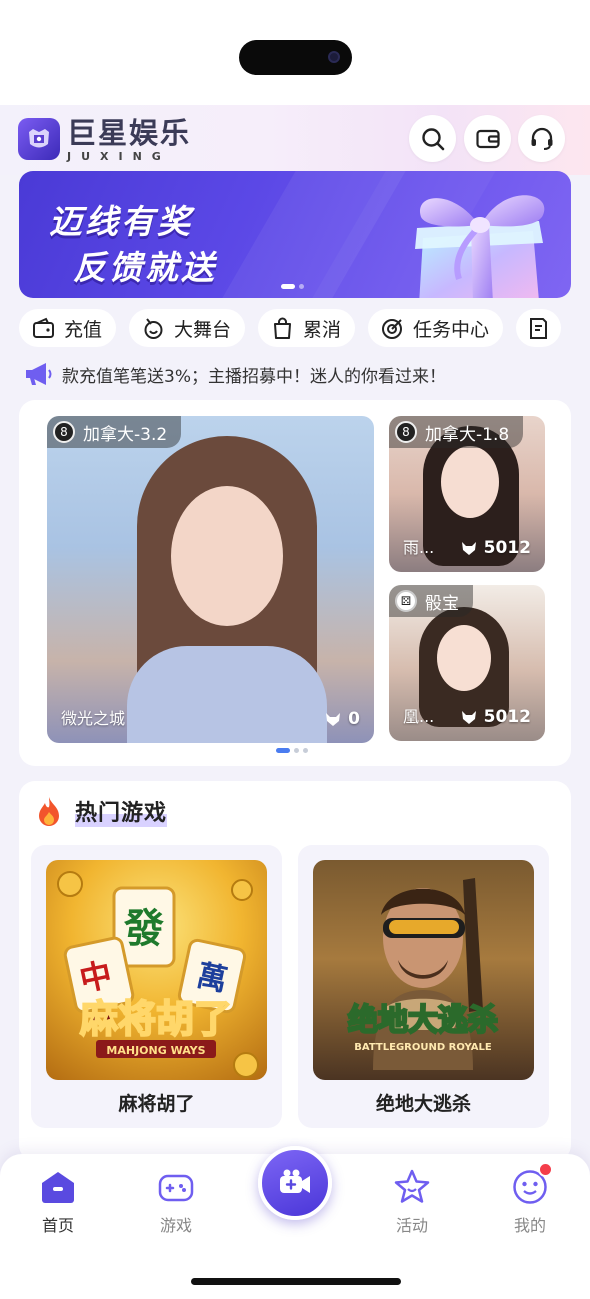 Image resolution: width=590 pixels, height=1299 pixels. I want to click on section-header: 热门游戏, so click(101, 811).